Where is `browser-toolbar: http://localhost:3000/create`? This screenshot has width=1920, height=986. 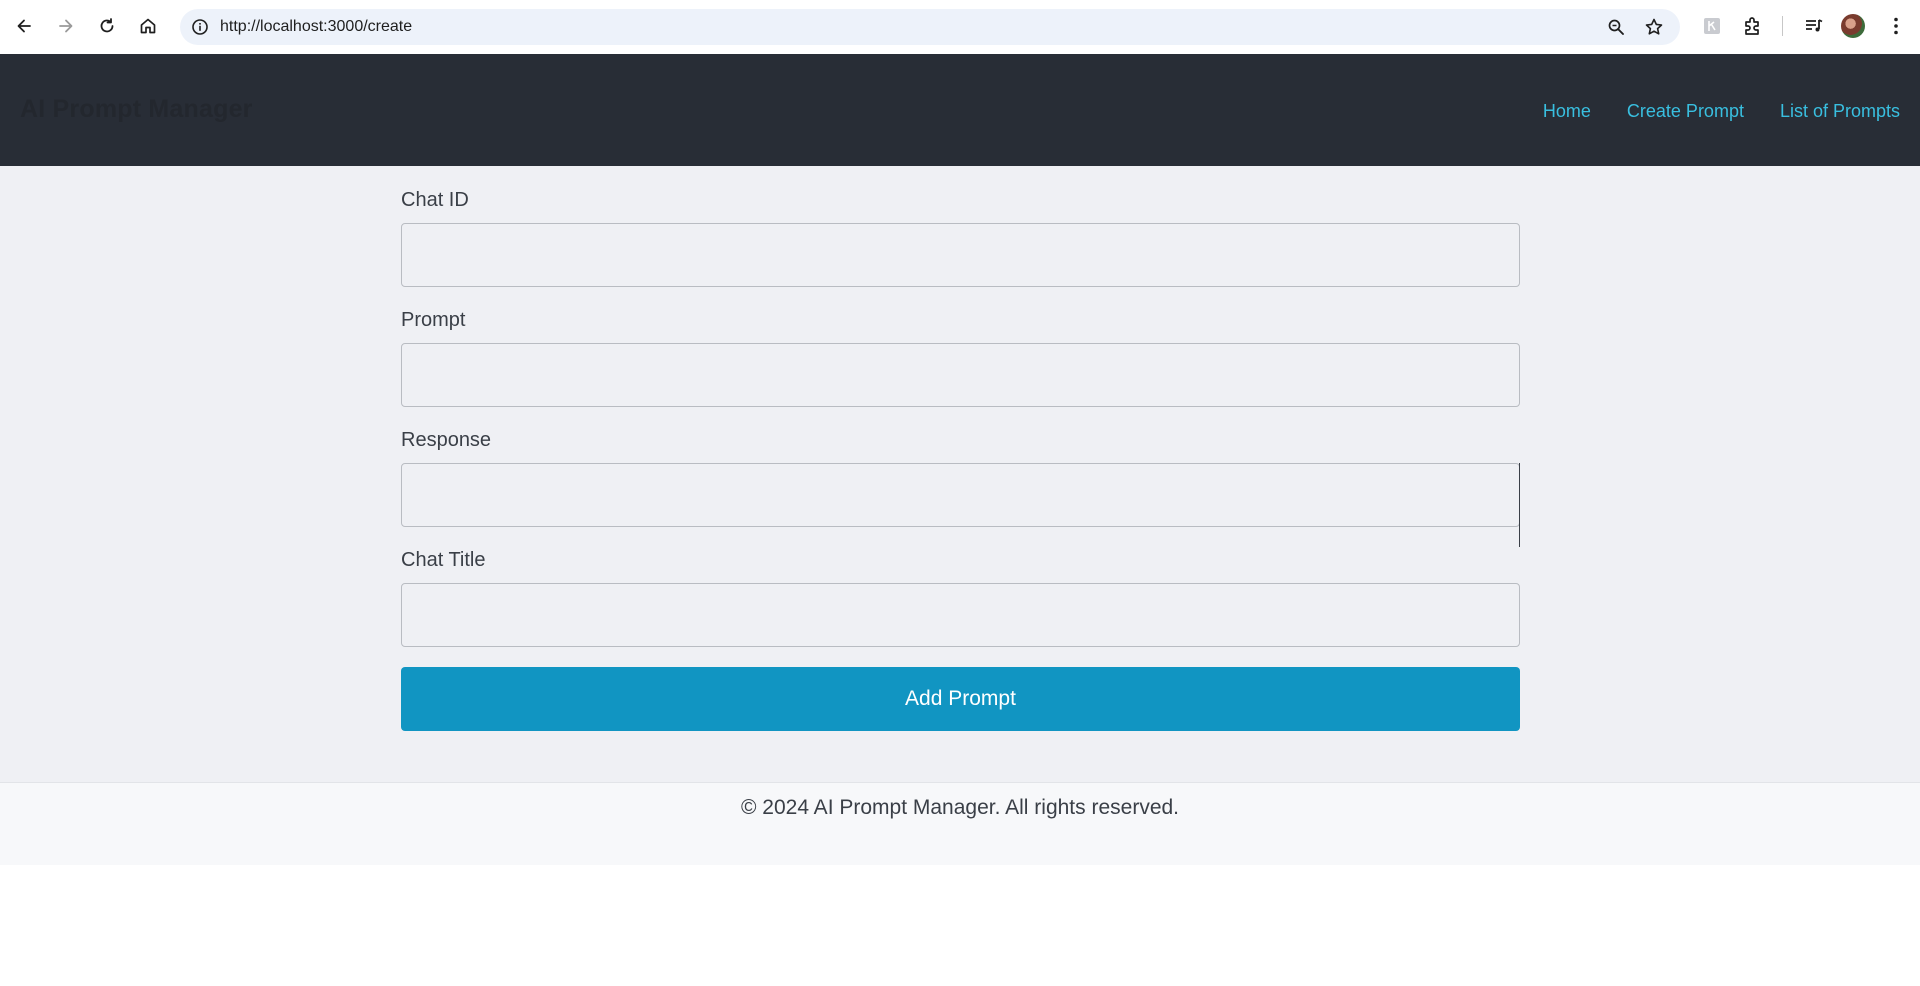
browser-toolbar: http://localhost:3000/create is located at coordinates (960, 27).